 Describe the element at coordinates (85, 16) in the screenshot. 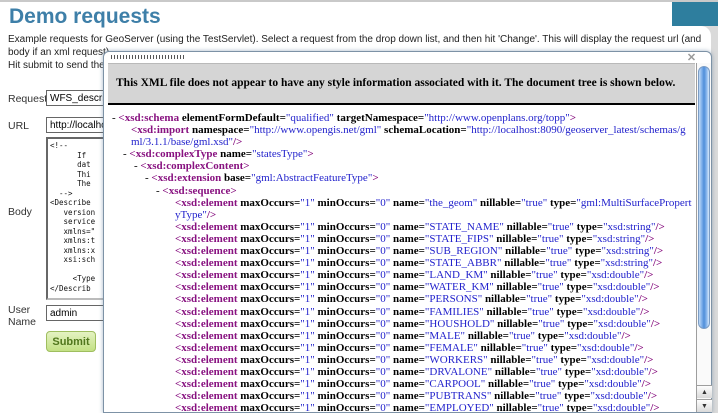

I see `page-title: Demo requests` at that location.